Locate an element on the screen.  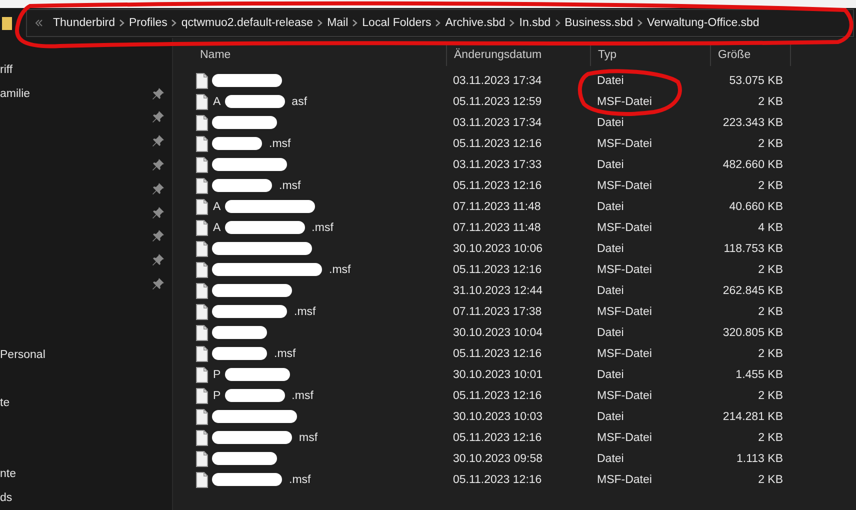
breadcrumb: Local Folders is located at coordinates (397, 23).